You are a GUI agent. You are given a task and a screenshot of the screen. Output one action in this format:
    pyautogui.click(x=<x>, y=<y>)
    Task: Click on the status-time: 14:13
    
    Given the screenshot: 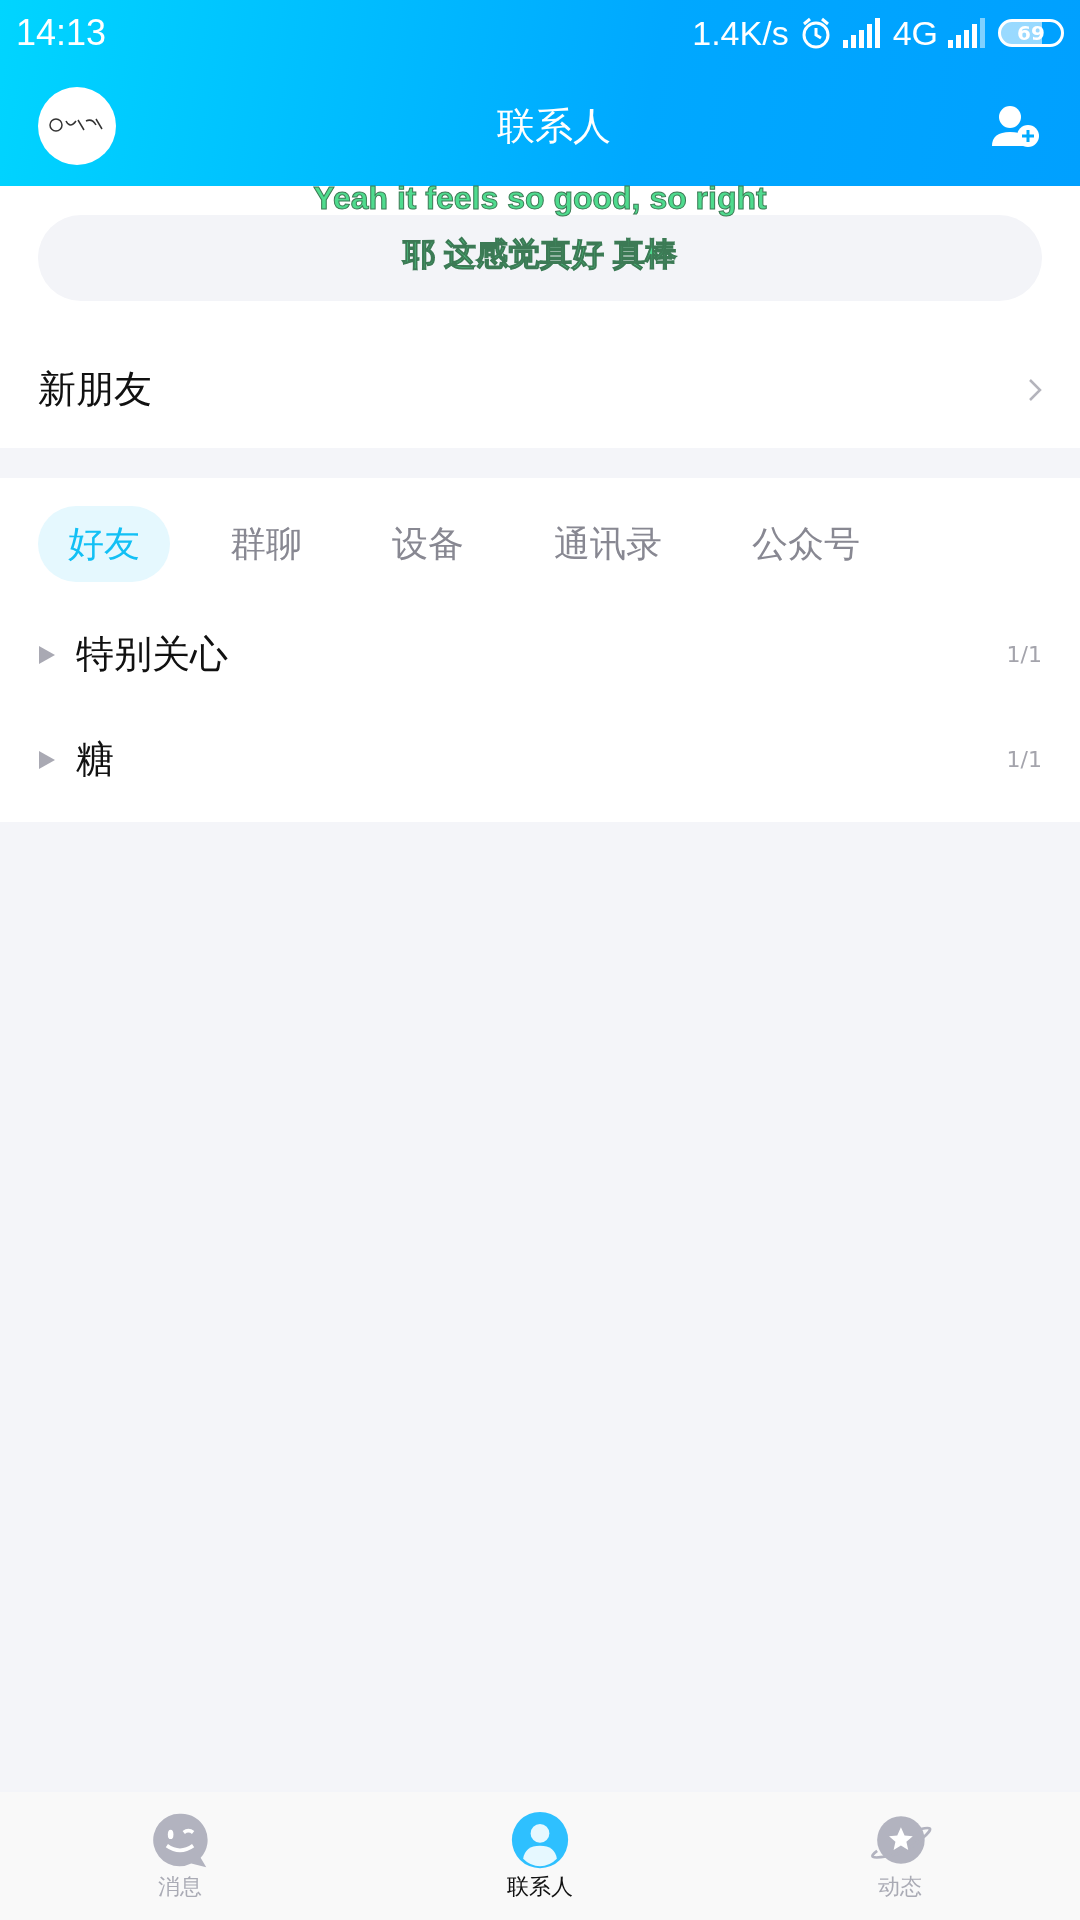 What is the action you would take?
    pyautogui.click(x=61, y=33)
    